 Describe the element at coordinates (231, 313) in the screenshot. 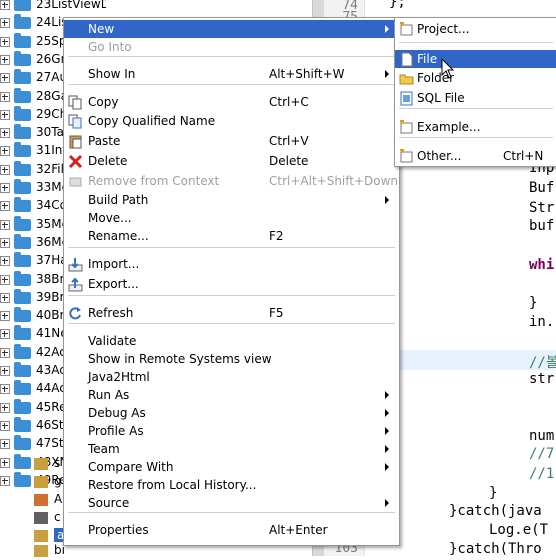

I see `menu-item-refresh: Refresh F5` at that location.